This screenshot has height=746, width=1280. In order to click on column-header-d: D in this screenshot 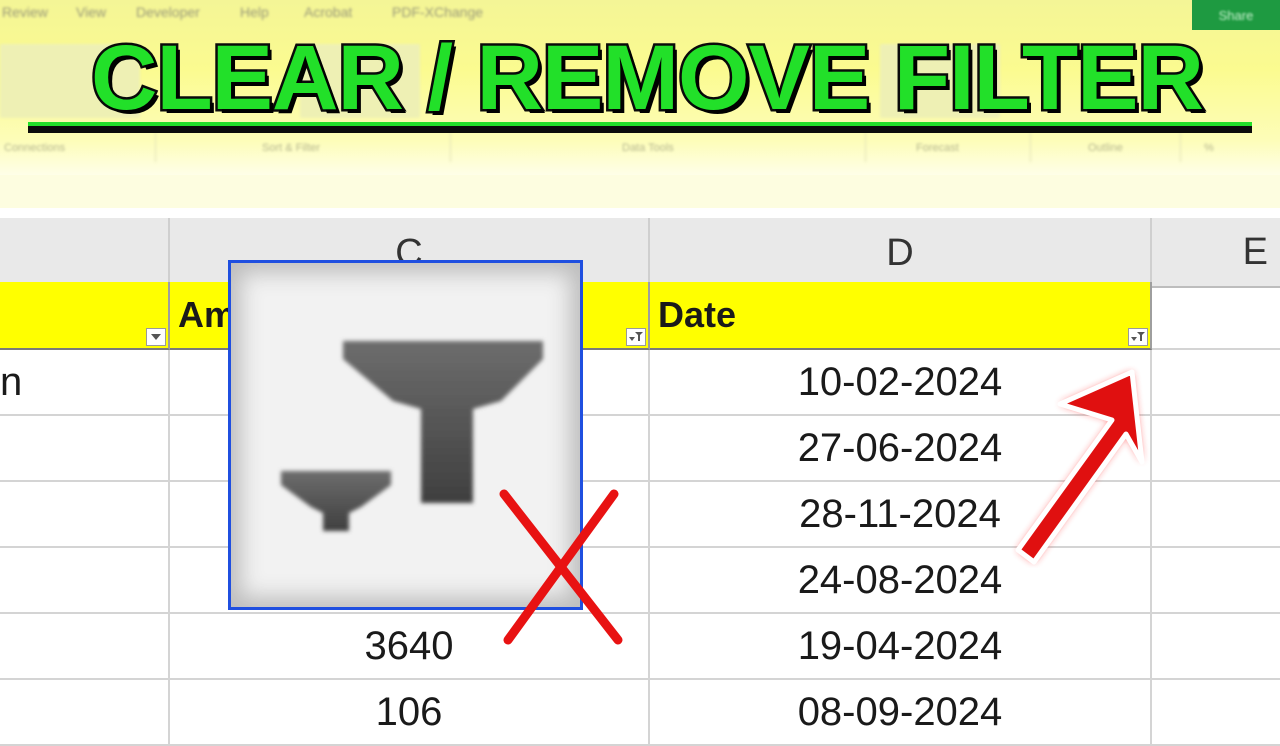, I will do `click(901, 254)`.